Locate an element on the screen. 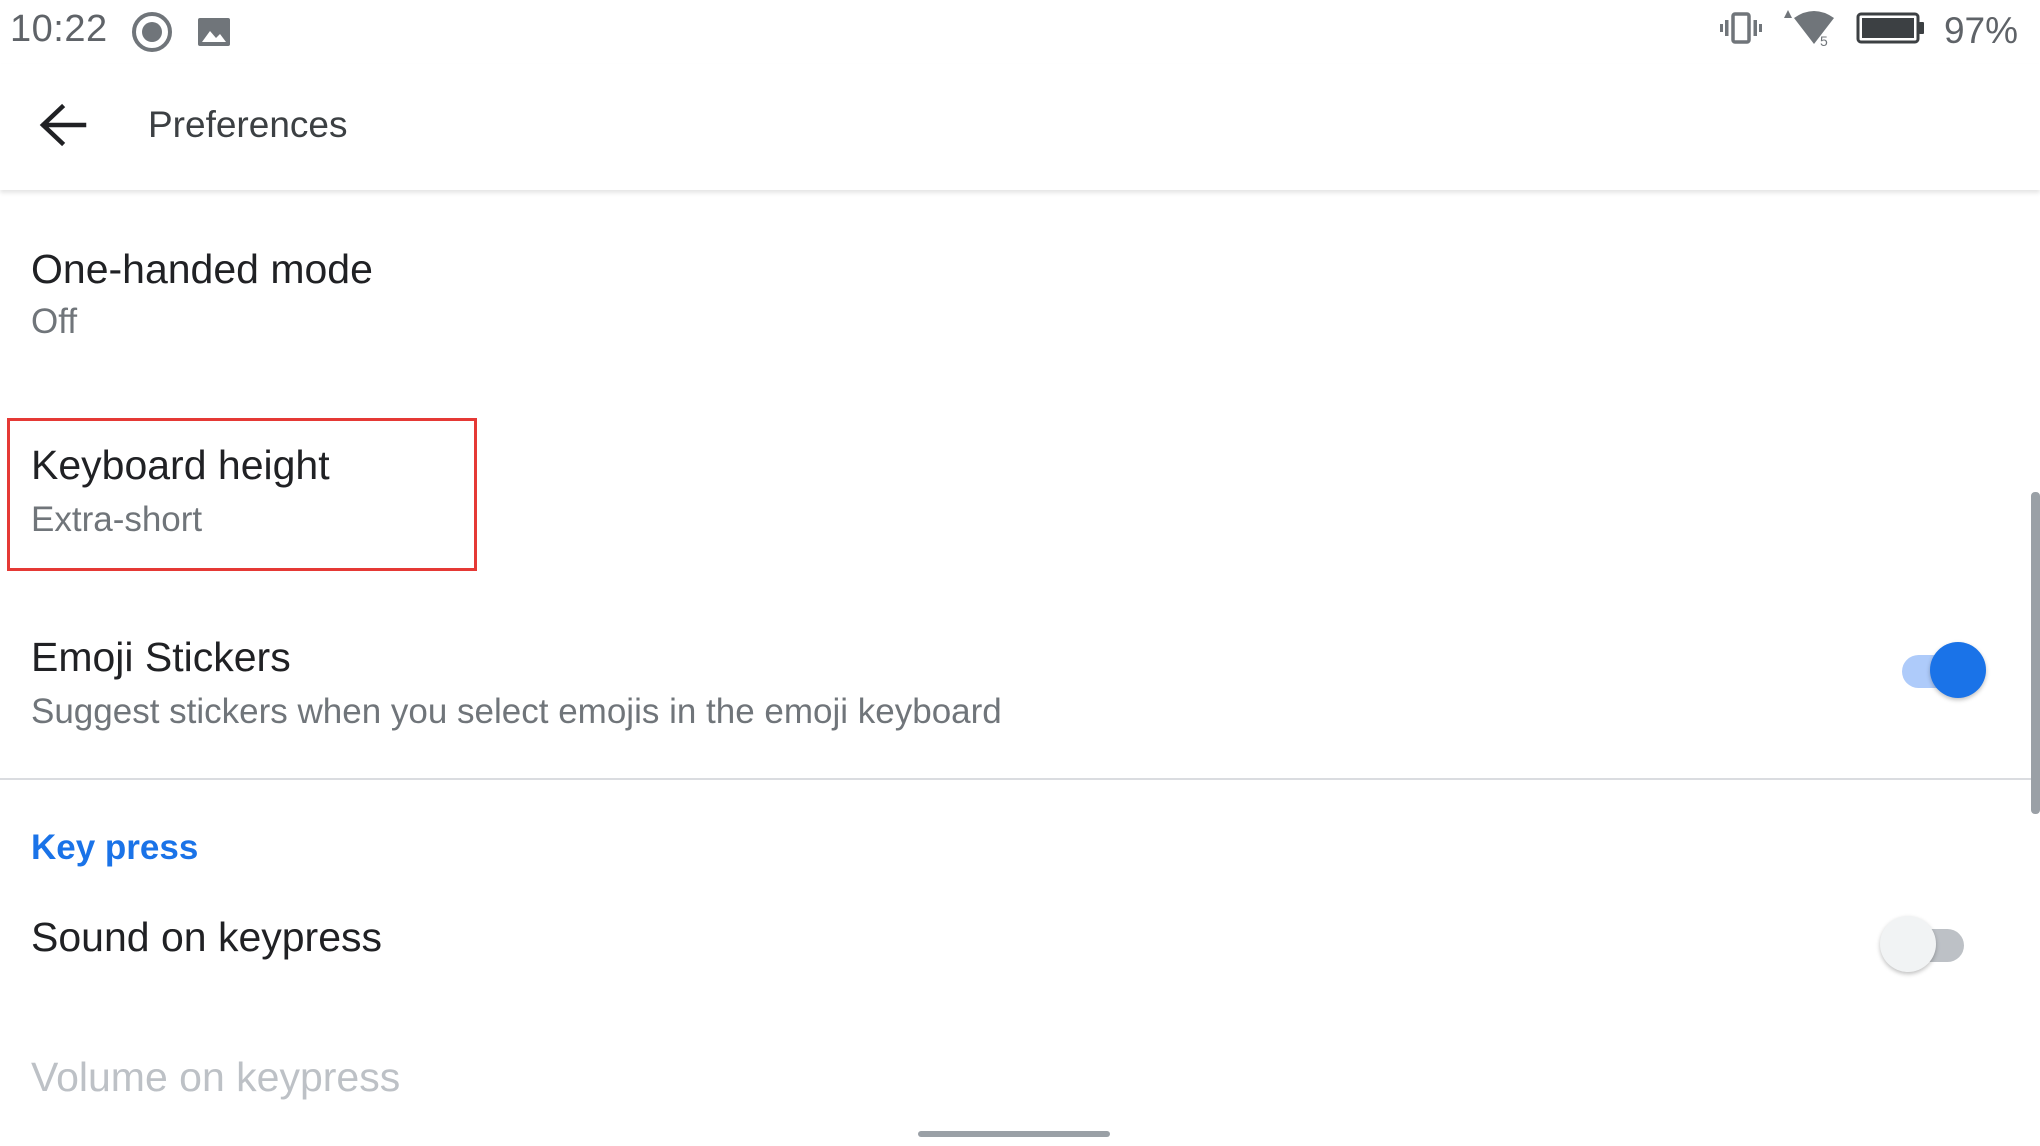  page-title: Preferences is located at coordinates (248, 124).